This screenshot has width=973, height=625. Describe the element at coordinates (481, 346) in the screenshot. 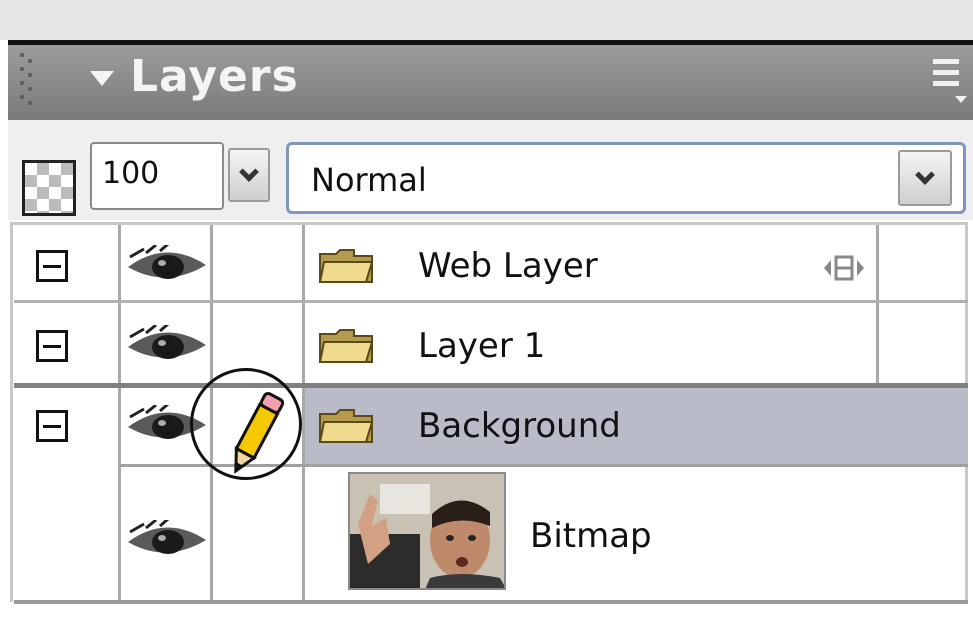

I see `layer-name: Layer 1` at that location.